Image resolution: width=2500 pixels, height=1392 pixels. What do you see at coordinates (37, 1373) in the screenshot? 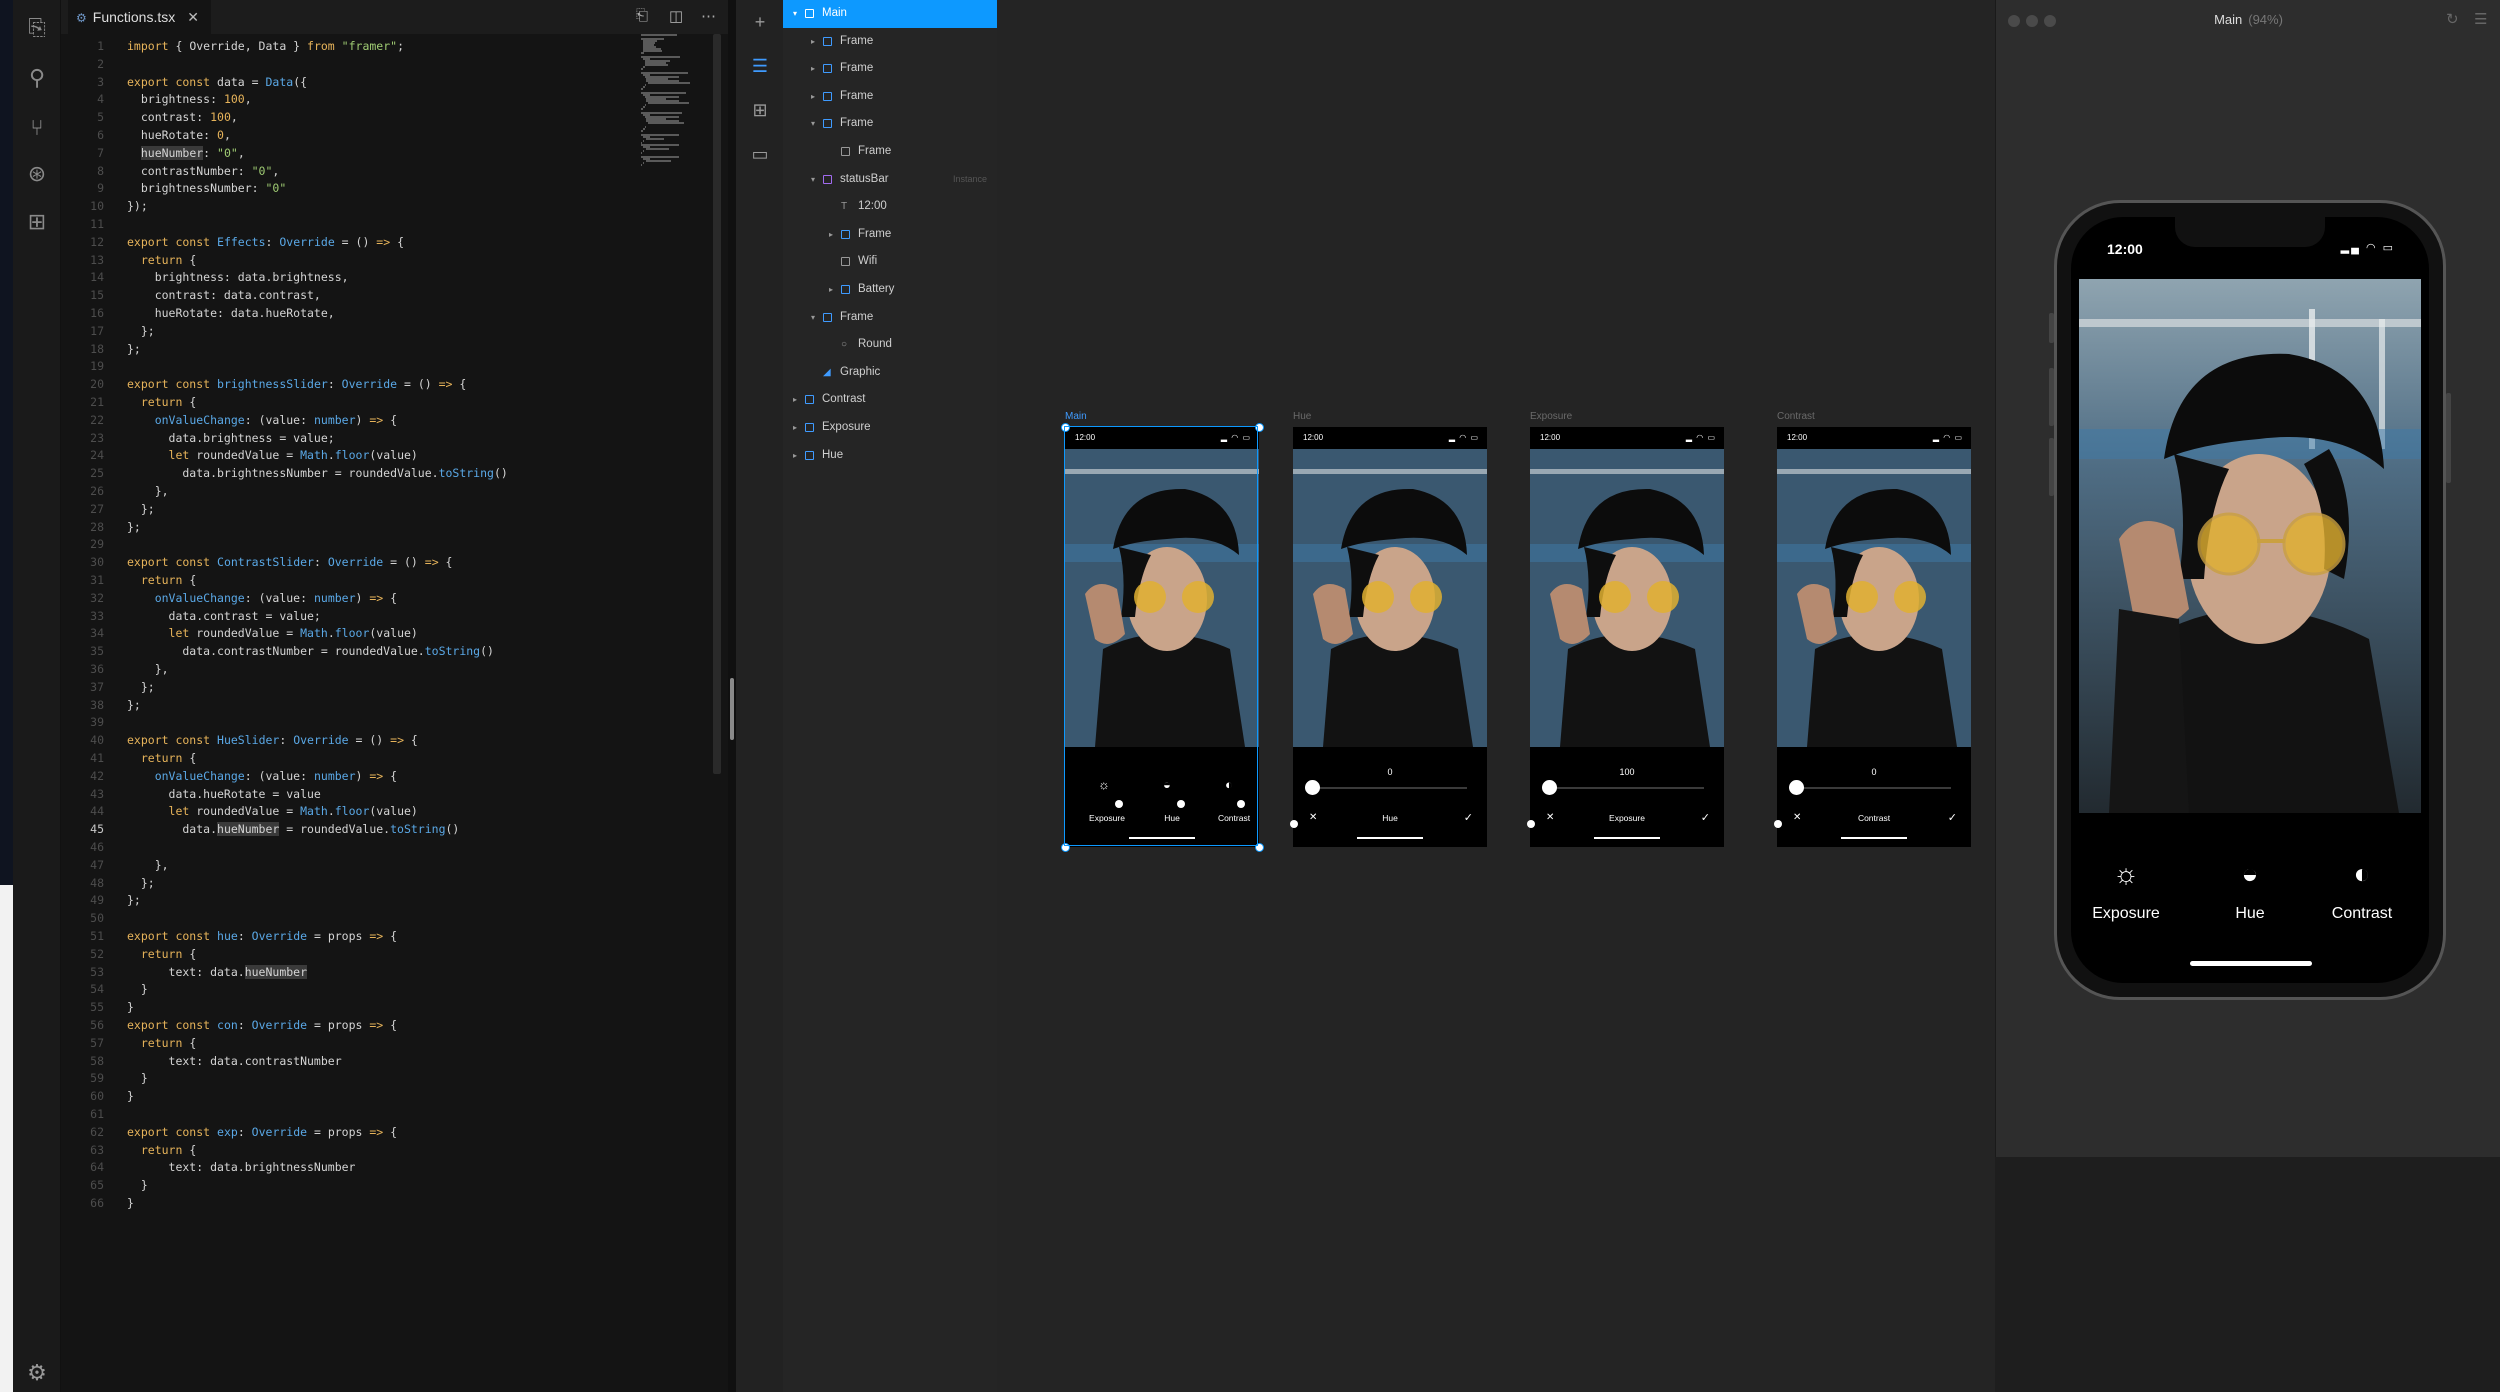
I see `settings-gear-icon: ⚙` at bounding box center [37, 1373].